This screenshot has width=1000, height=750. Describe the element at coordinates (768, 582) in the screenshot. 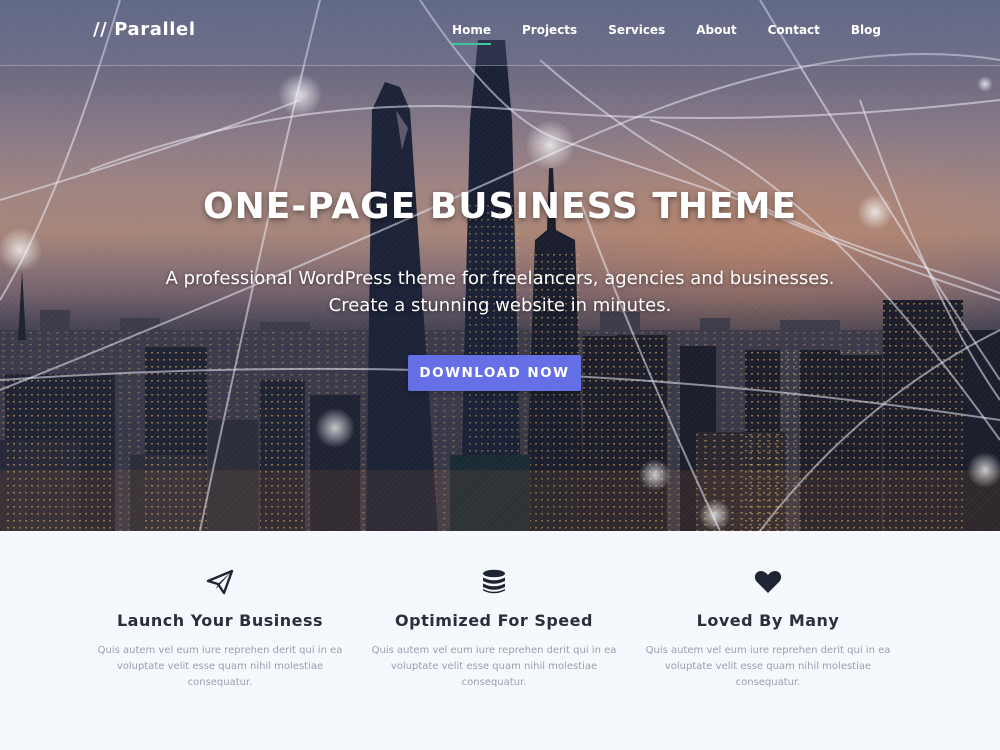

I see `heart-icon` at that location.